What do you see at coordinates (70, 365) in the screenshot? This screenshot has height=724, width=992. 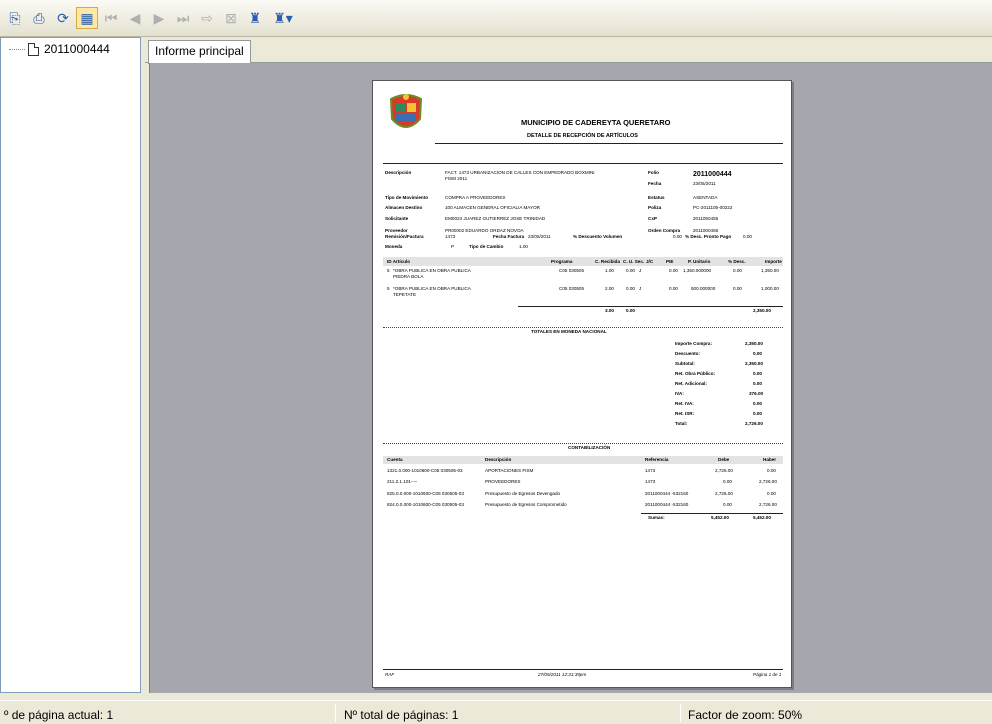 I see `group-tree-panel: 2011000444` at bounding box center [70, 365].